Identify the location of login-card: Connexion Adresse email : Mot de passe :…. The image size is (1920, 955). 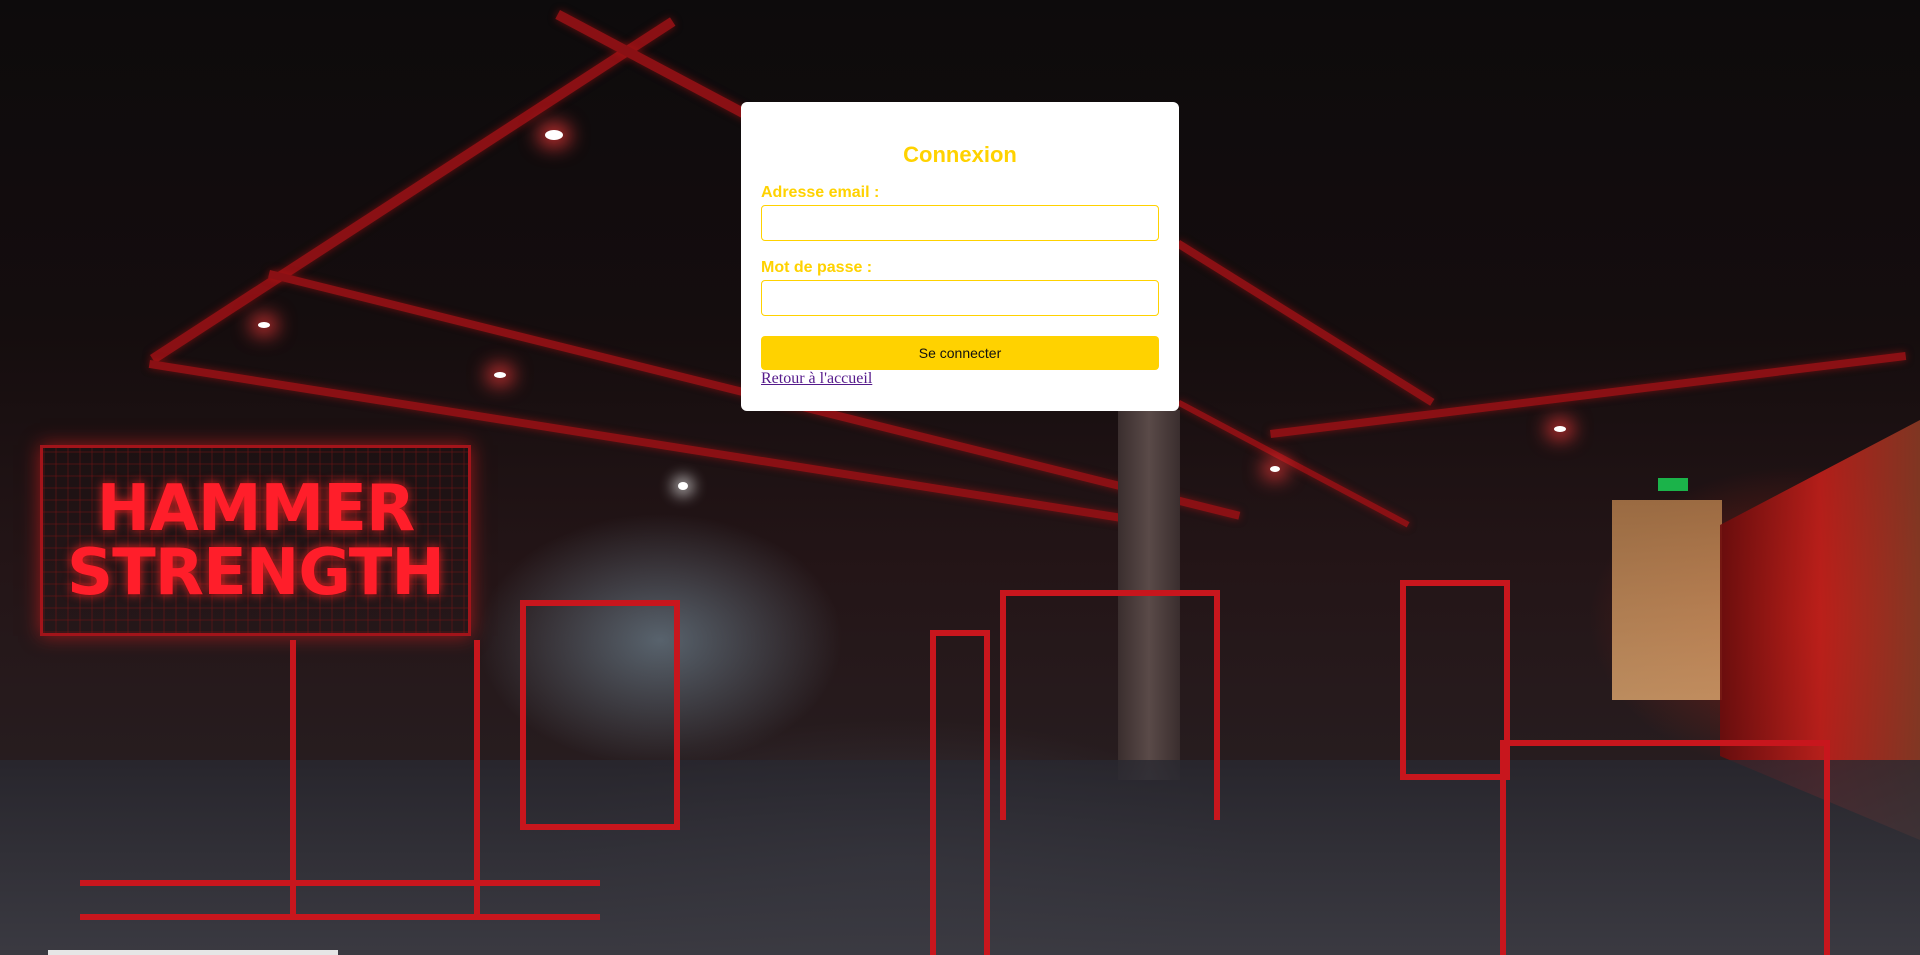
(960, 256).